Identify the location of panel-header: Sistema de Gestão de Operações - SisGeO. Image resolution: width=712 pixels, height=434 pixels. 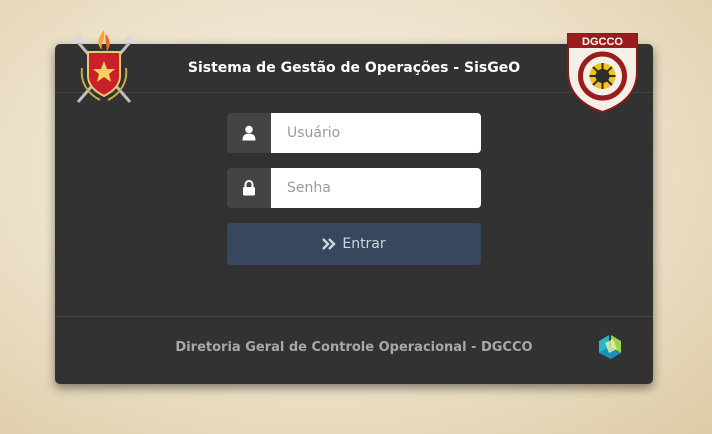
(354, 68).